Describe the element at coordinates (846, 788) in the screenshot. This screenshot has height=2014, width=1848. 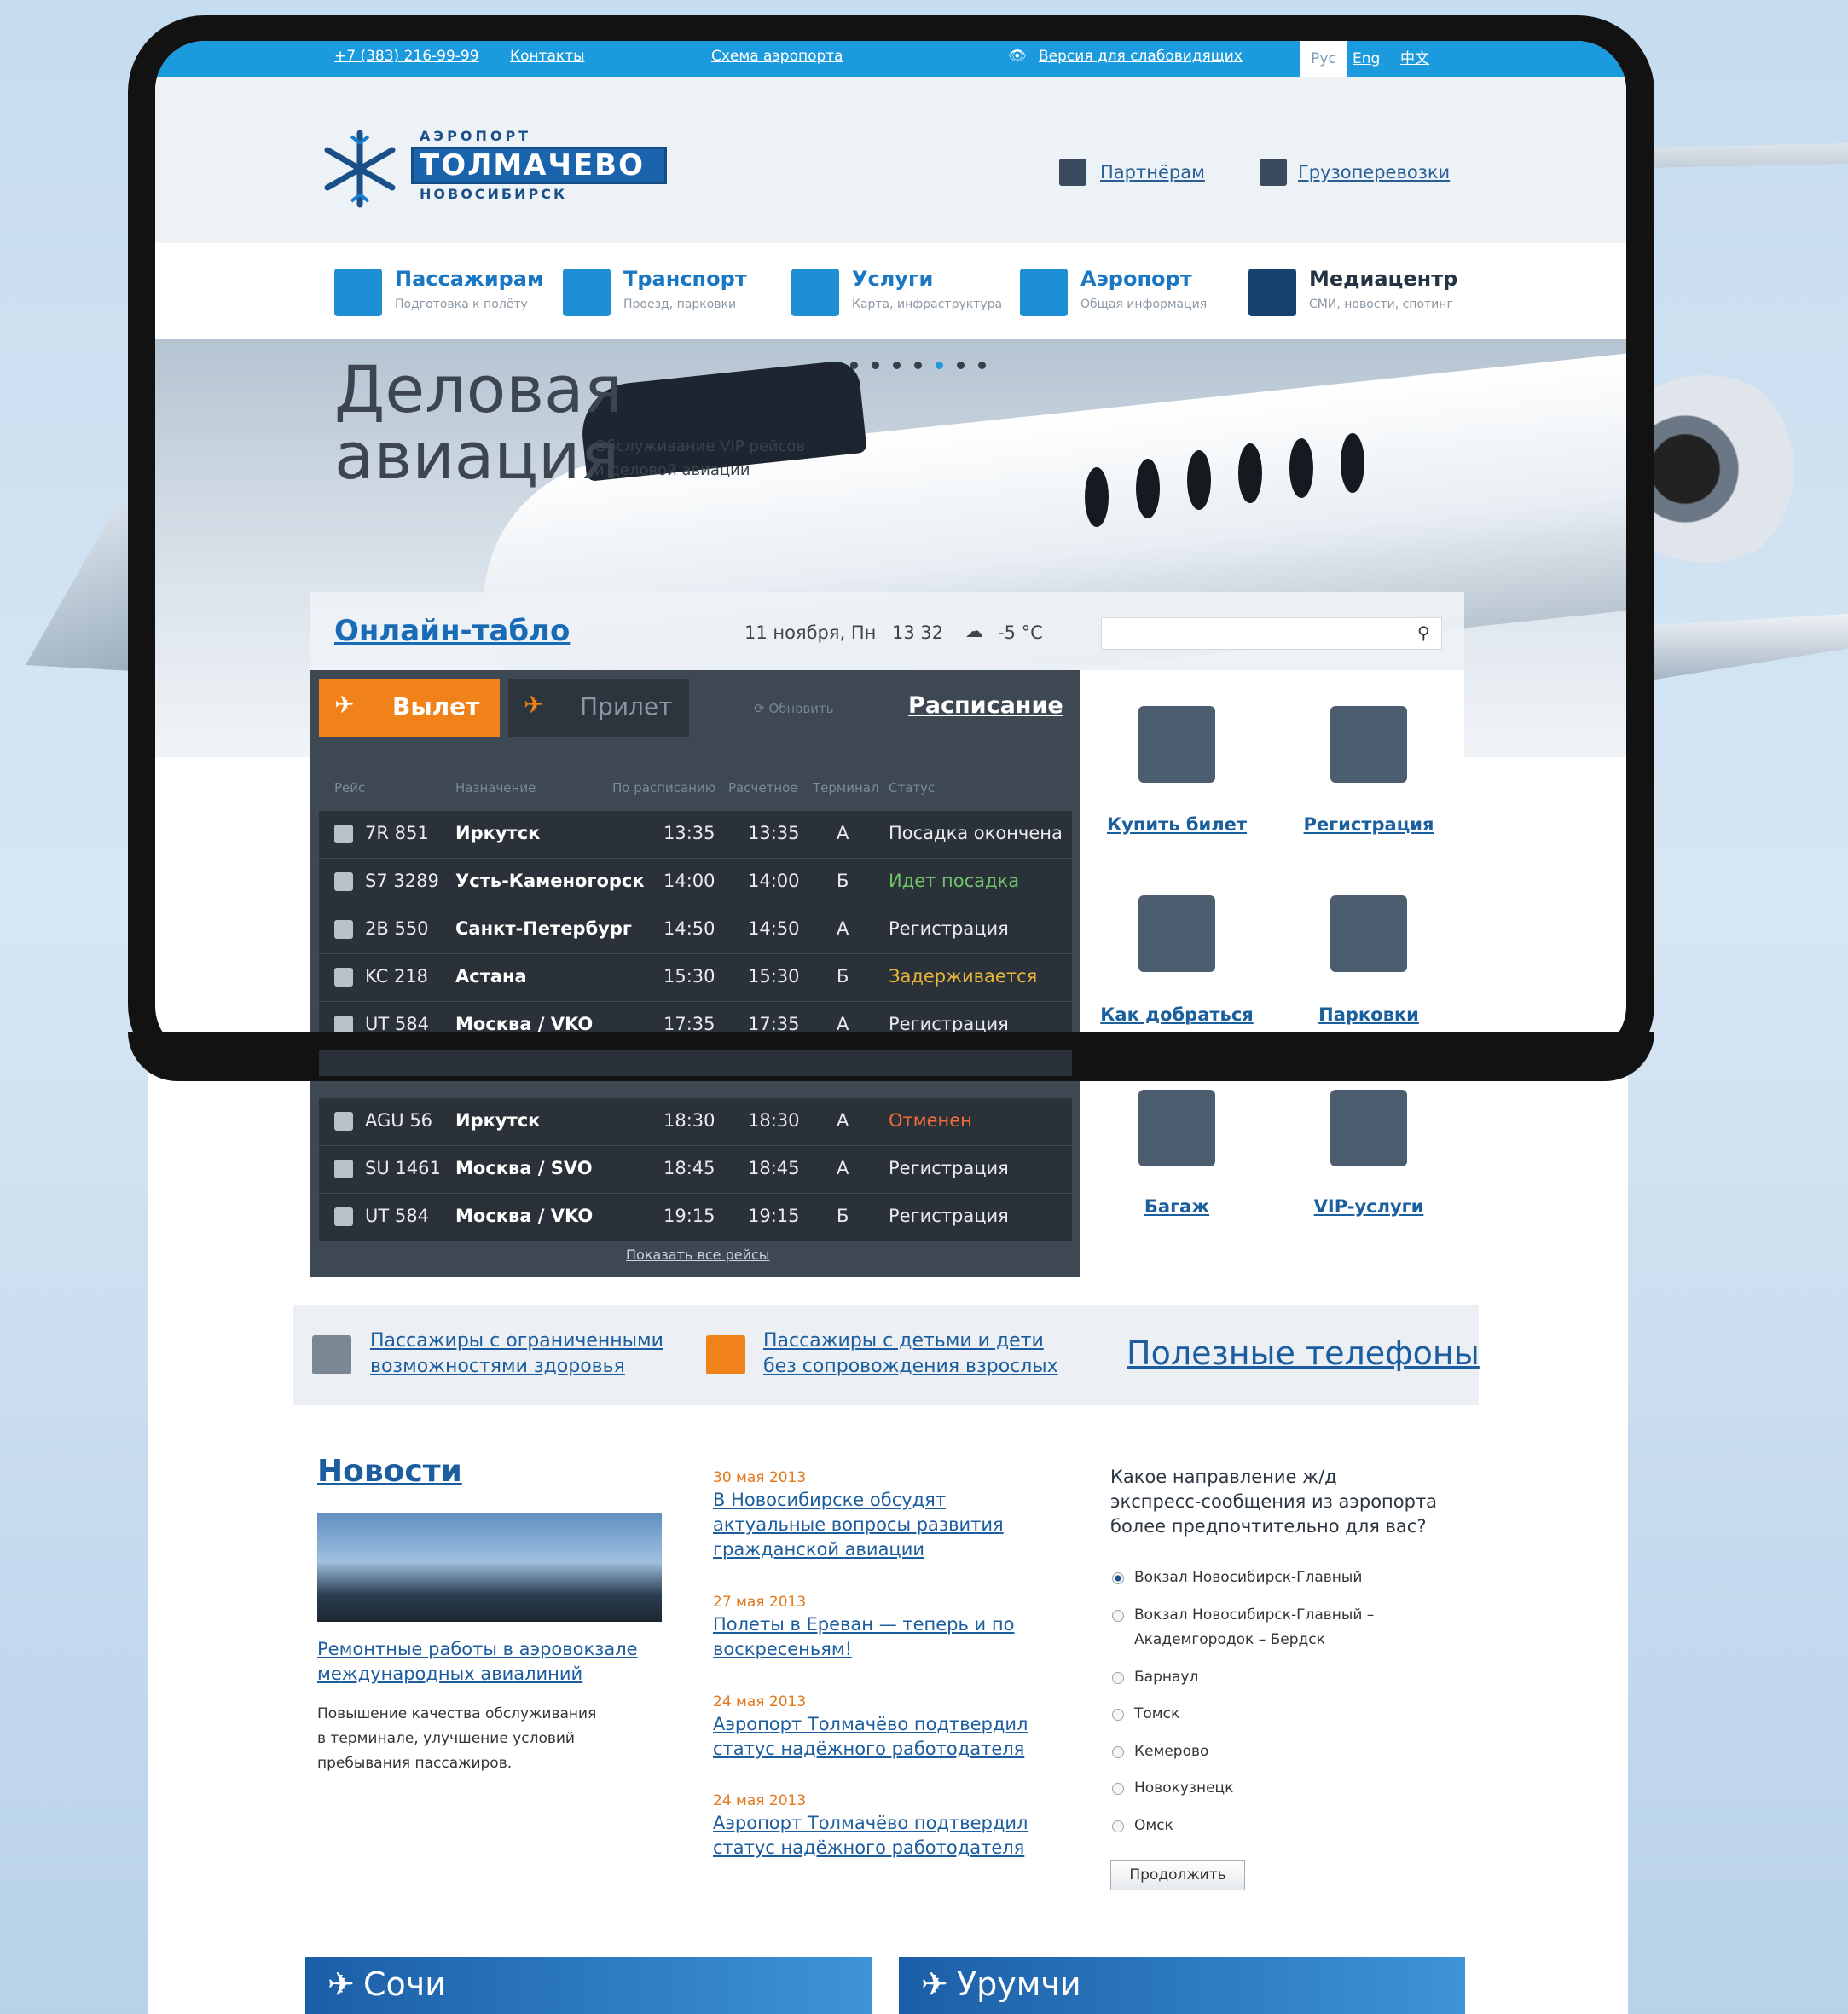
I see `col-terminal: Терминал` at that location.